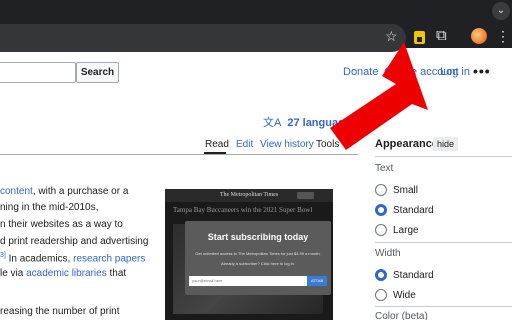 This screenshot has height=320, width=512. Describe the element at coordinates (360, 72) in the screenshot. I see `donate-link: Donate` at that location.